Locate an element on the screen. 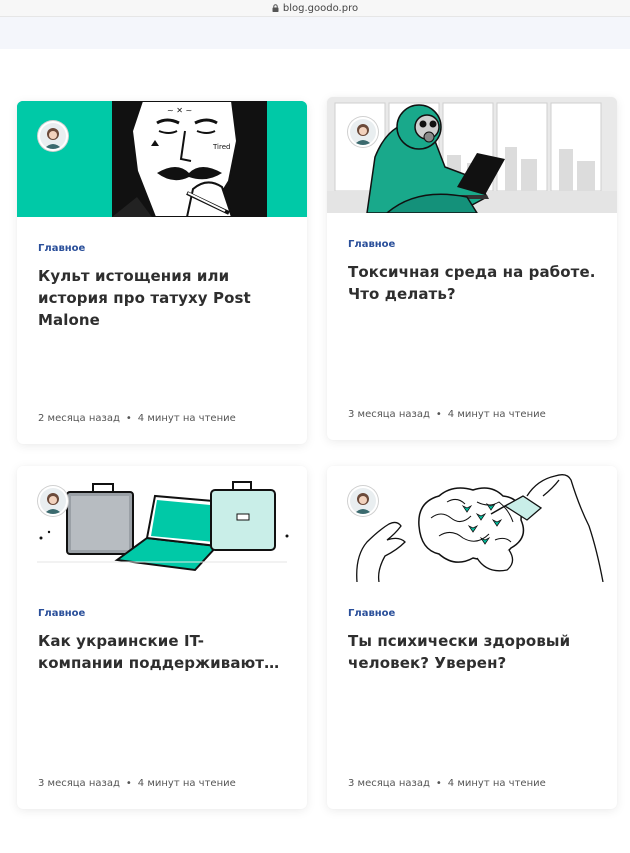  article-meta: 2 месяца назад • 4 минут на чтение is located at coordinates (137, 418).